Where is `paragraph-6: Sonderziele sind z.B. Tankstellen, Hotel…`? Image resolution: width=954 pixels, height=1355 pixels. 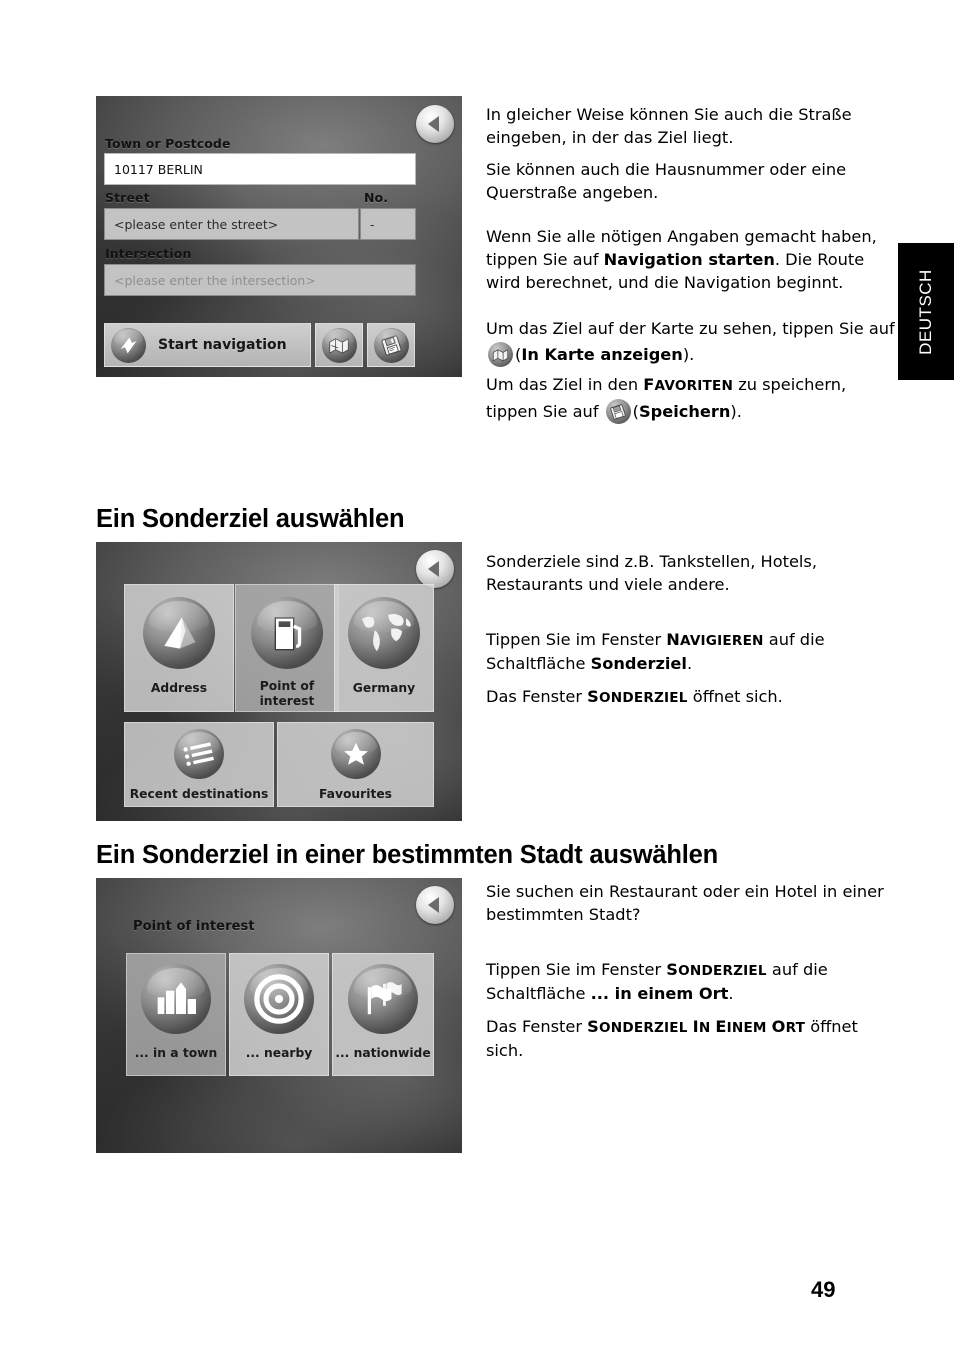 paragraph-6: Sonderziele sind z.B. Tankstellen, Hotel… is located at coordinates (651, 573).